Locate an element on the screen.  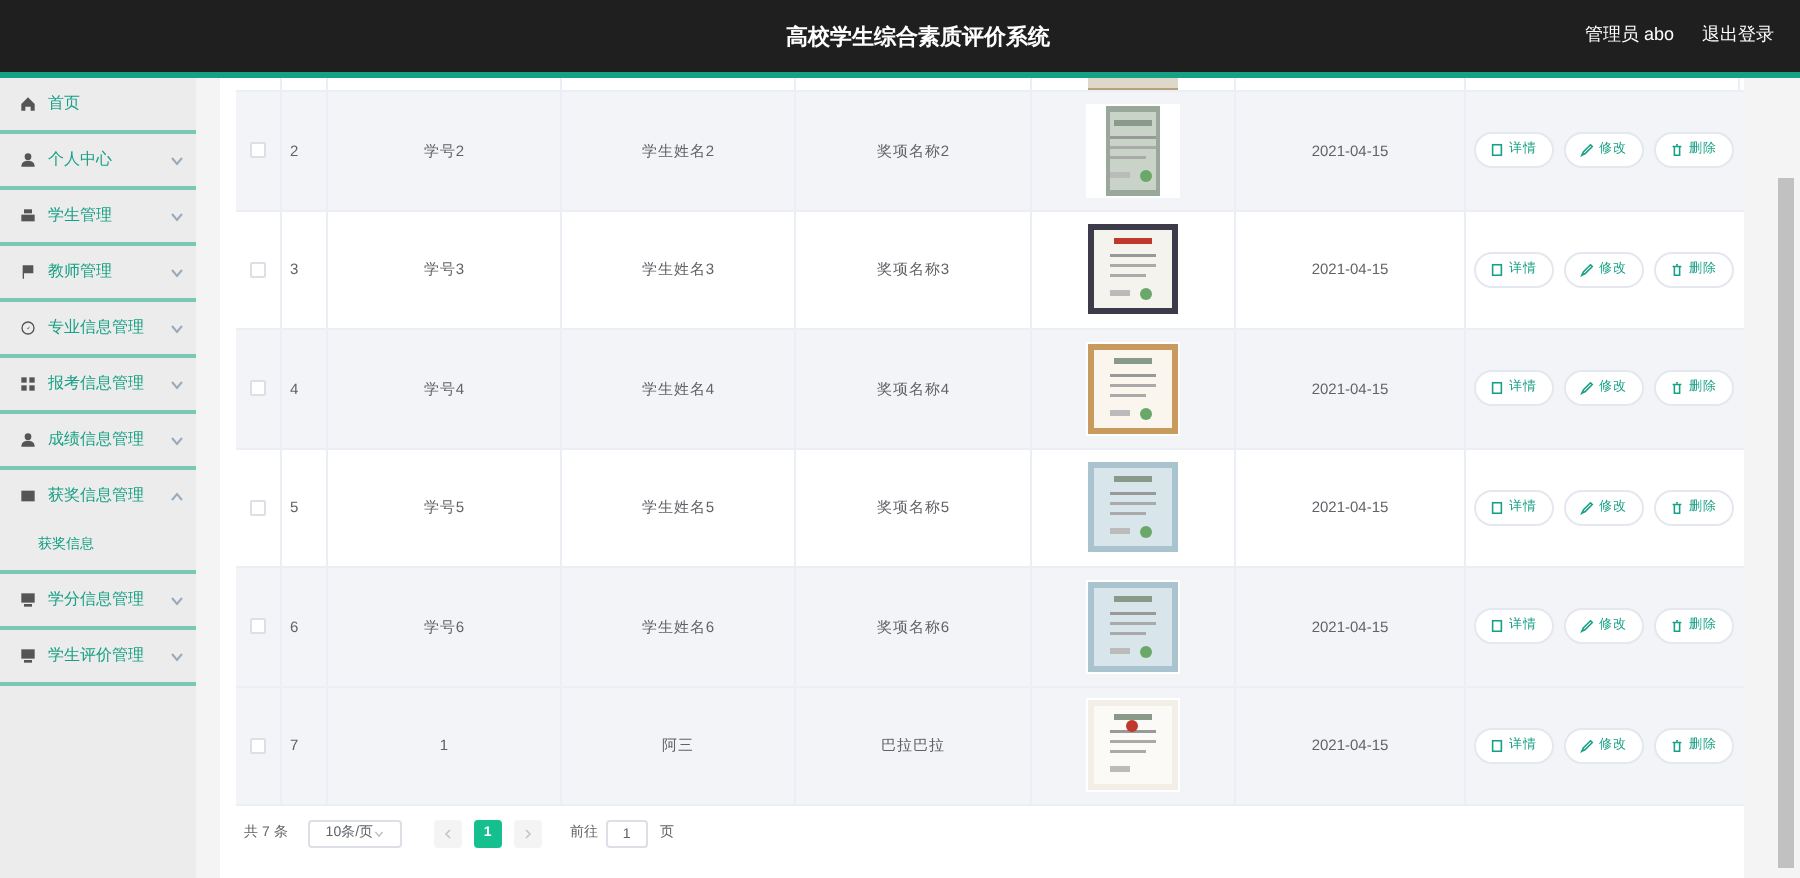
prev-page-button is located at coordinates (447, 834).